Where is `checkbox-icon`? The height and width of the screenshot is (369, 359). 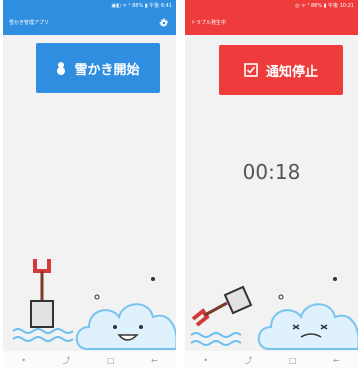
checkbox-icon is located at coordinates (251, 70).